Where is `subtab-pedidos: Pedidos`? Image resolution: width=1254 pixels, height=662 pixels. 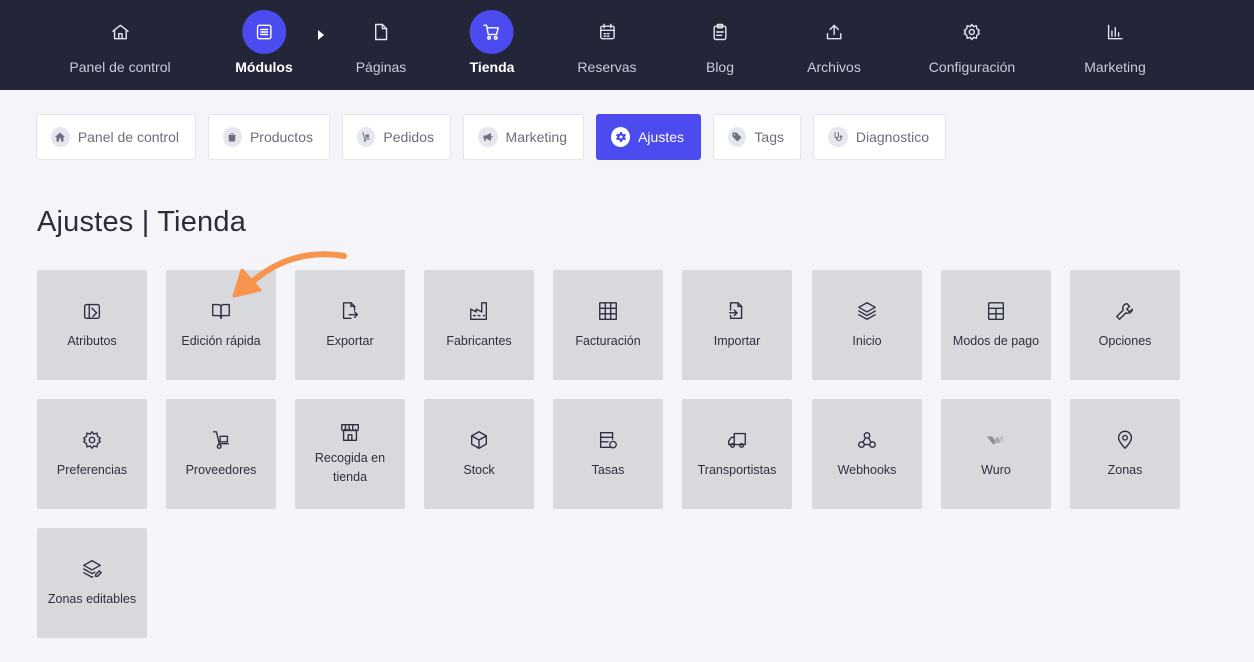
subtab-pedidos: Pedidos is located at coordinates (396, 137).